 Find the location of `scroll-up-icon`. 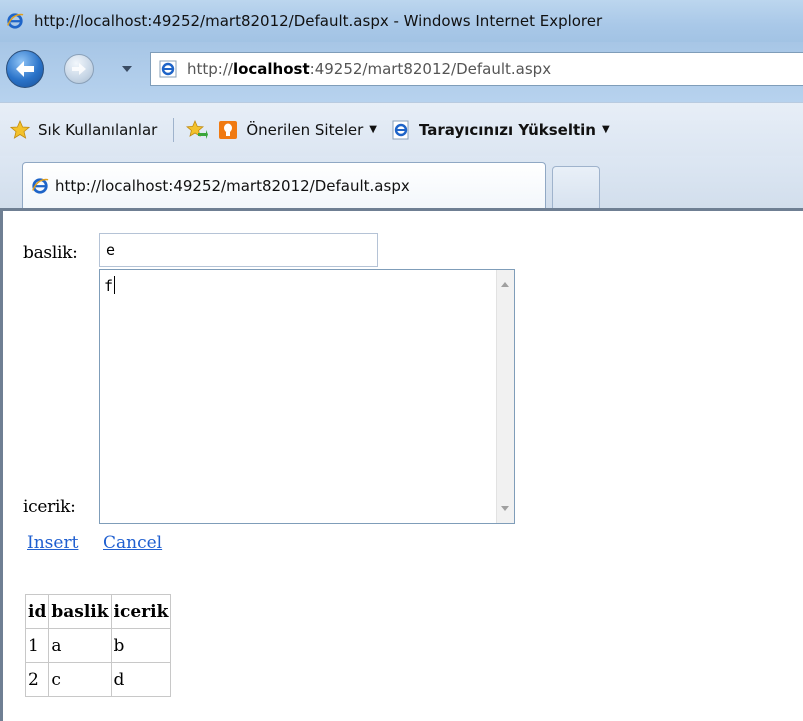

scroll-up-icon is located at coordinates (505, 284).